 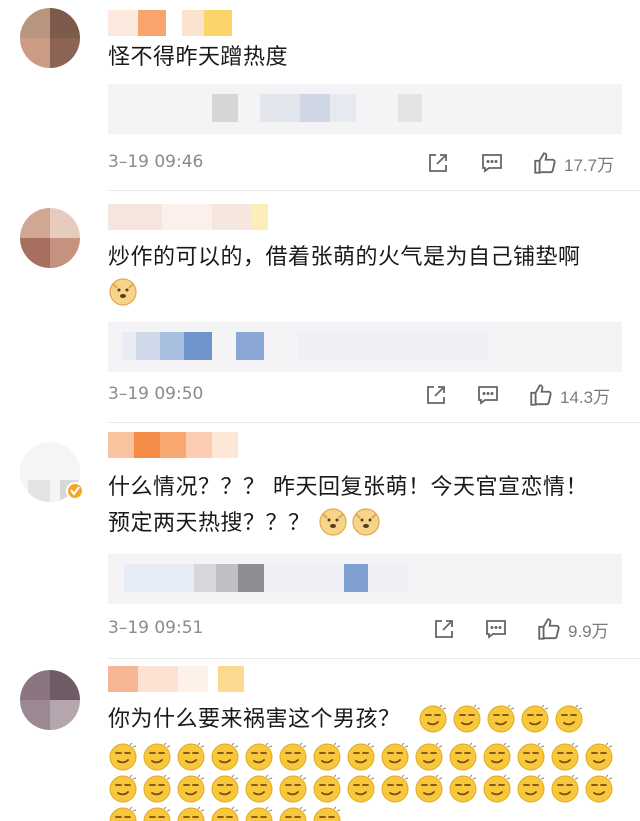 I want to click on comment-text: 怪不得昨天蹭热度, so click(x=198, y=57).